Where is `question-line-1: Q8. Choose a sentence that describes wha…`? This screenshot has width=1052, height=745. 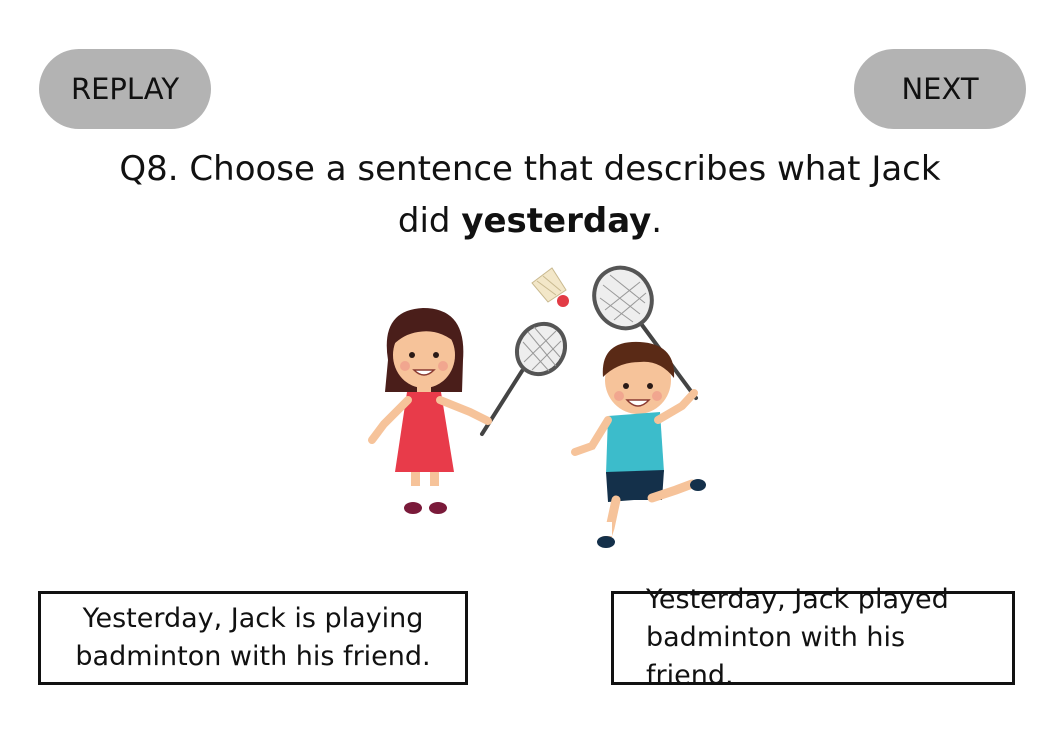 question-line-1: Q8. Choose a sentence that describes wha… is located at coordinates (530, 169).